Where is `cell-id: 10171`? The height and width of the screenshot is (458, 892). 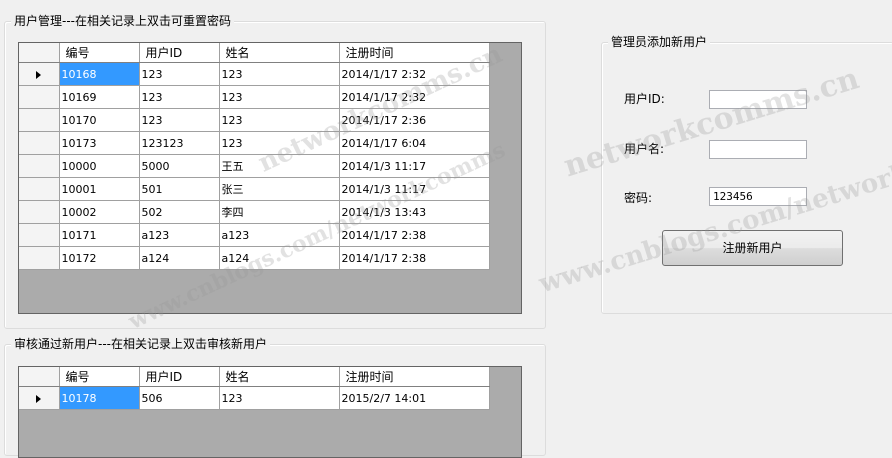
cell-id: 10171 is located at coordinates (99, 235).